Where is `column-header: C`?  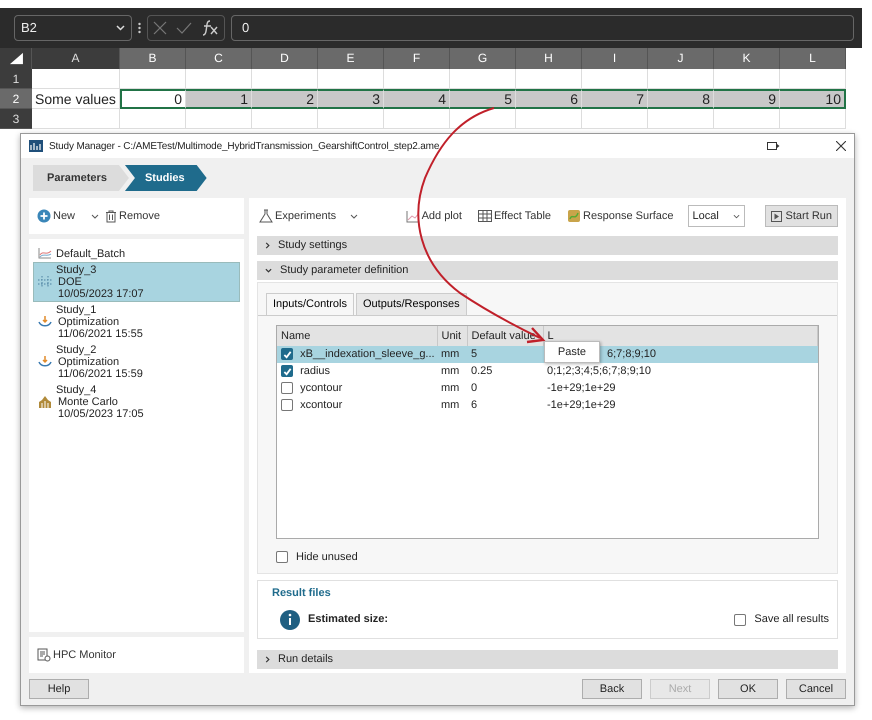 column-header: C is located at coordinates (219, 58).